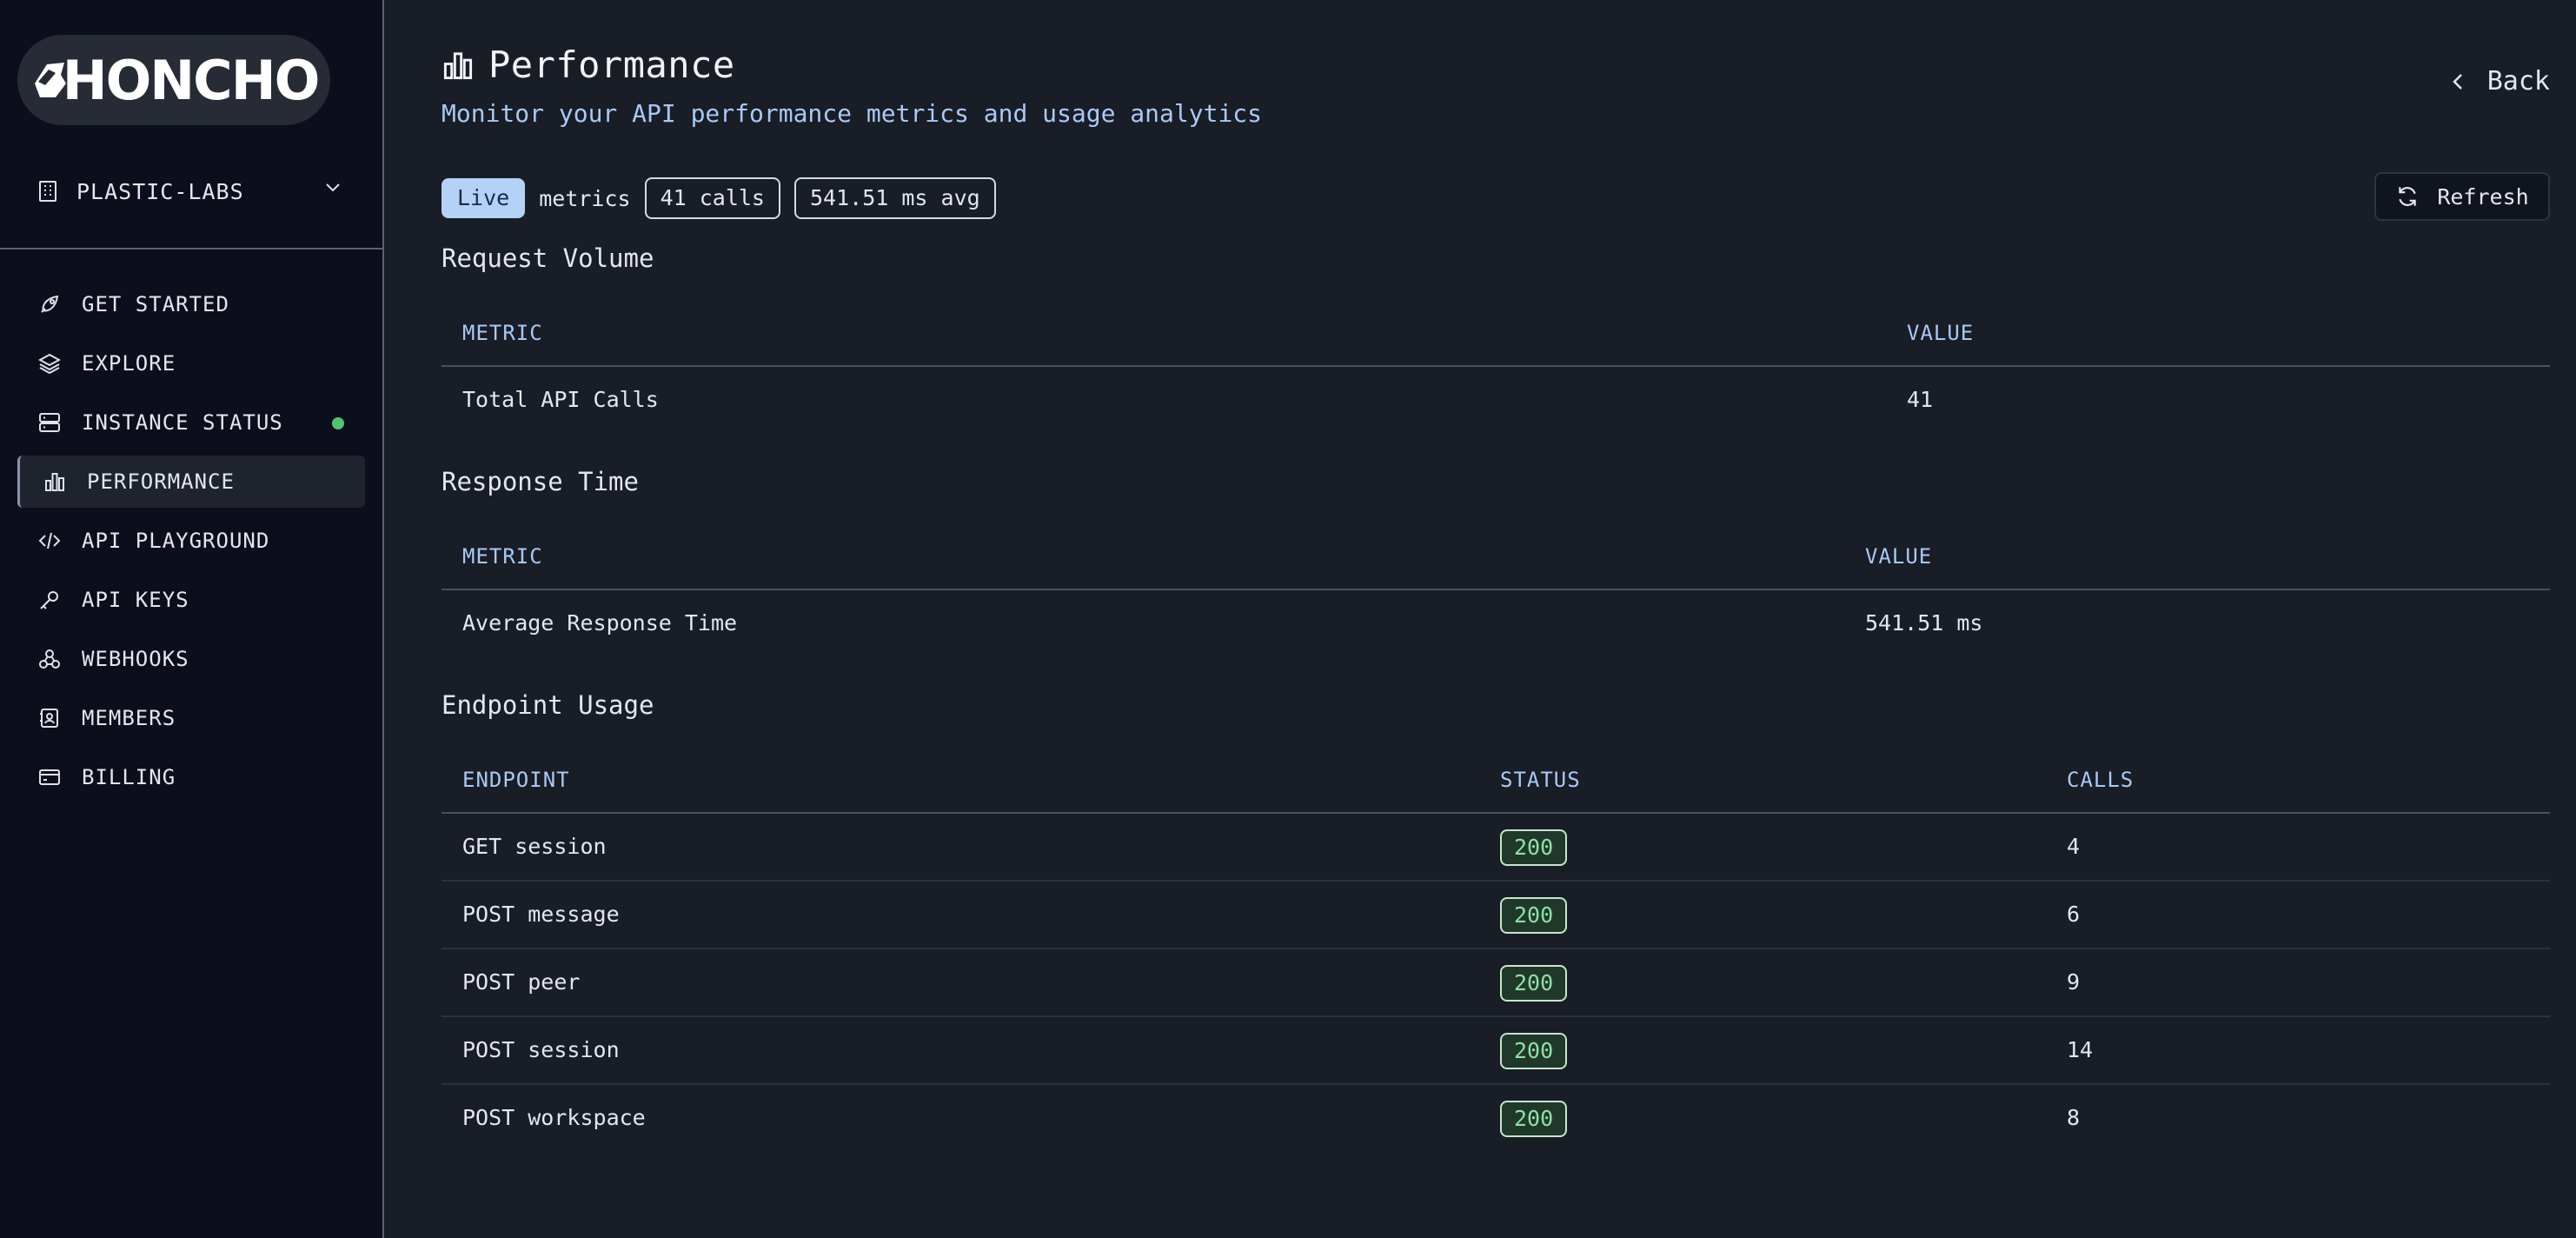 This screenshot has height=1238, width=2576. Describe the element at coordinates (712, 198) in the screenshot. I see `calls-badge: 41 calls` at that location.